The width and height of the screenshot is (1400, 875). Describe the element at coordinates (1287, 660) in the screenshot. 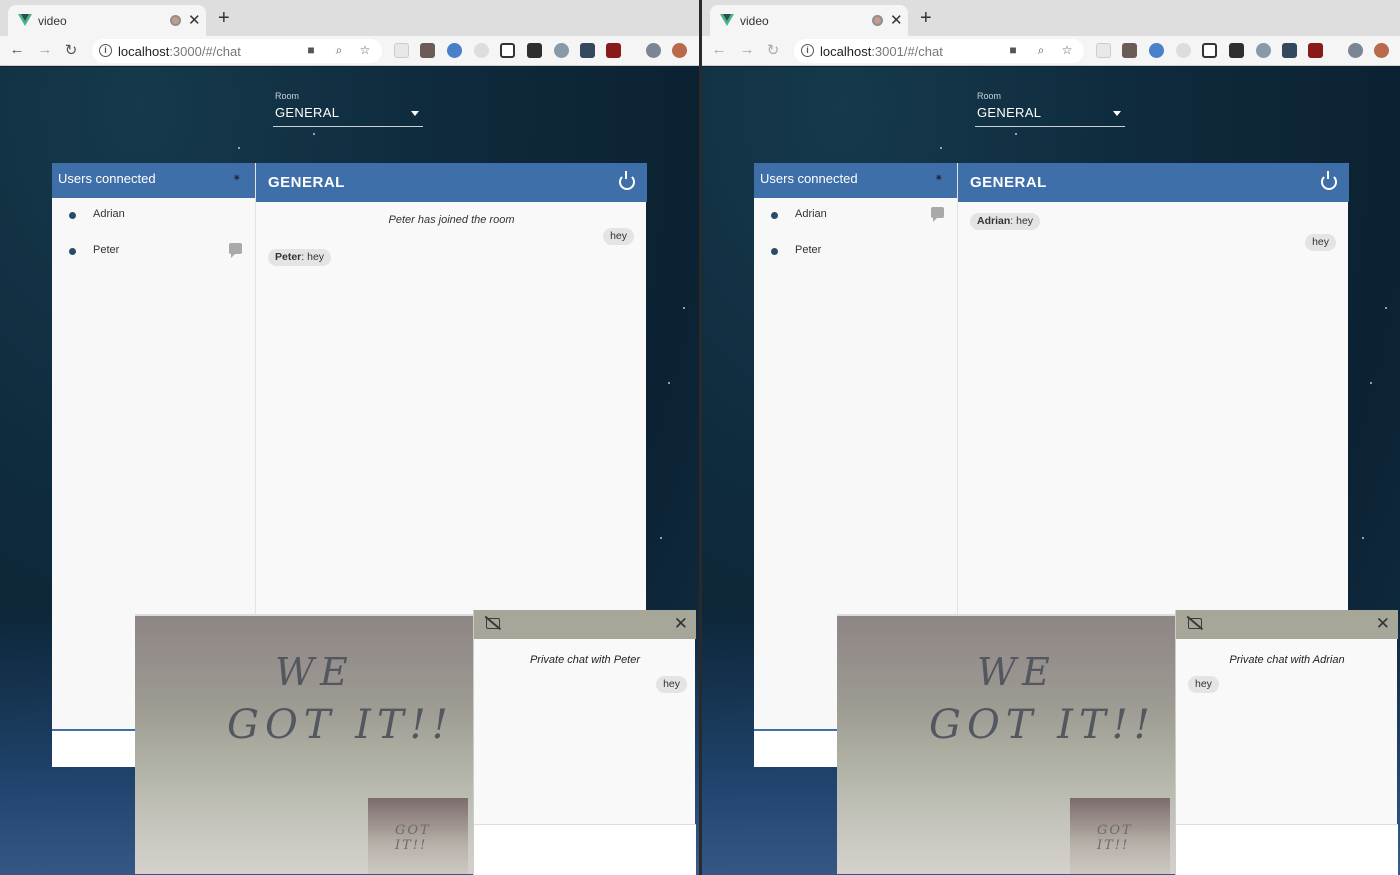

I see `private-chat-title: Private chat with Adrian` at that location.